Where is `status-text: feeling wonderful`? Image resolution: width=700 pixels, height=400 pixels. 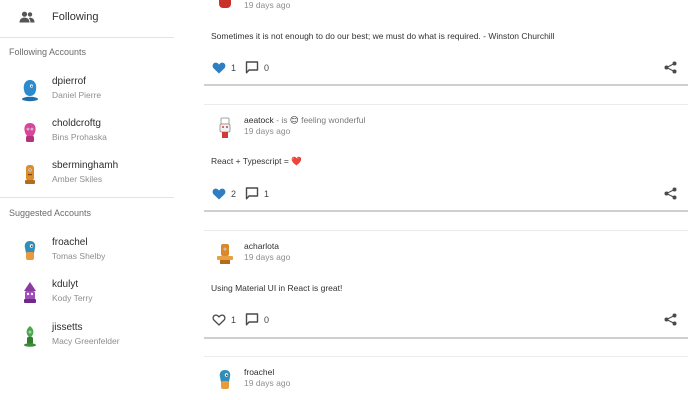
status-text: feeling wonderful is located at coordinates (332, 120).